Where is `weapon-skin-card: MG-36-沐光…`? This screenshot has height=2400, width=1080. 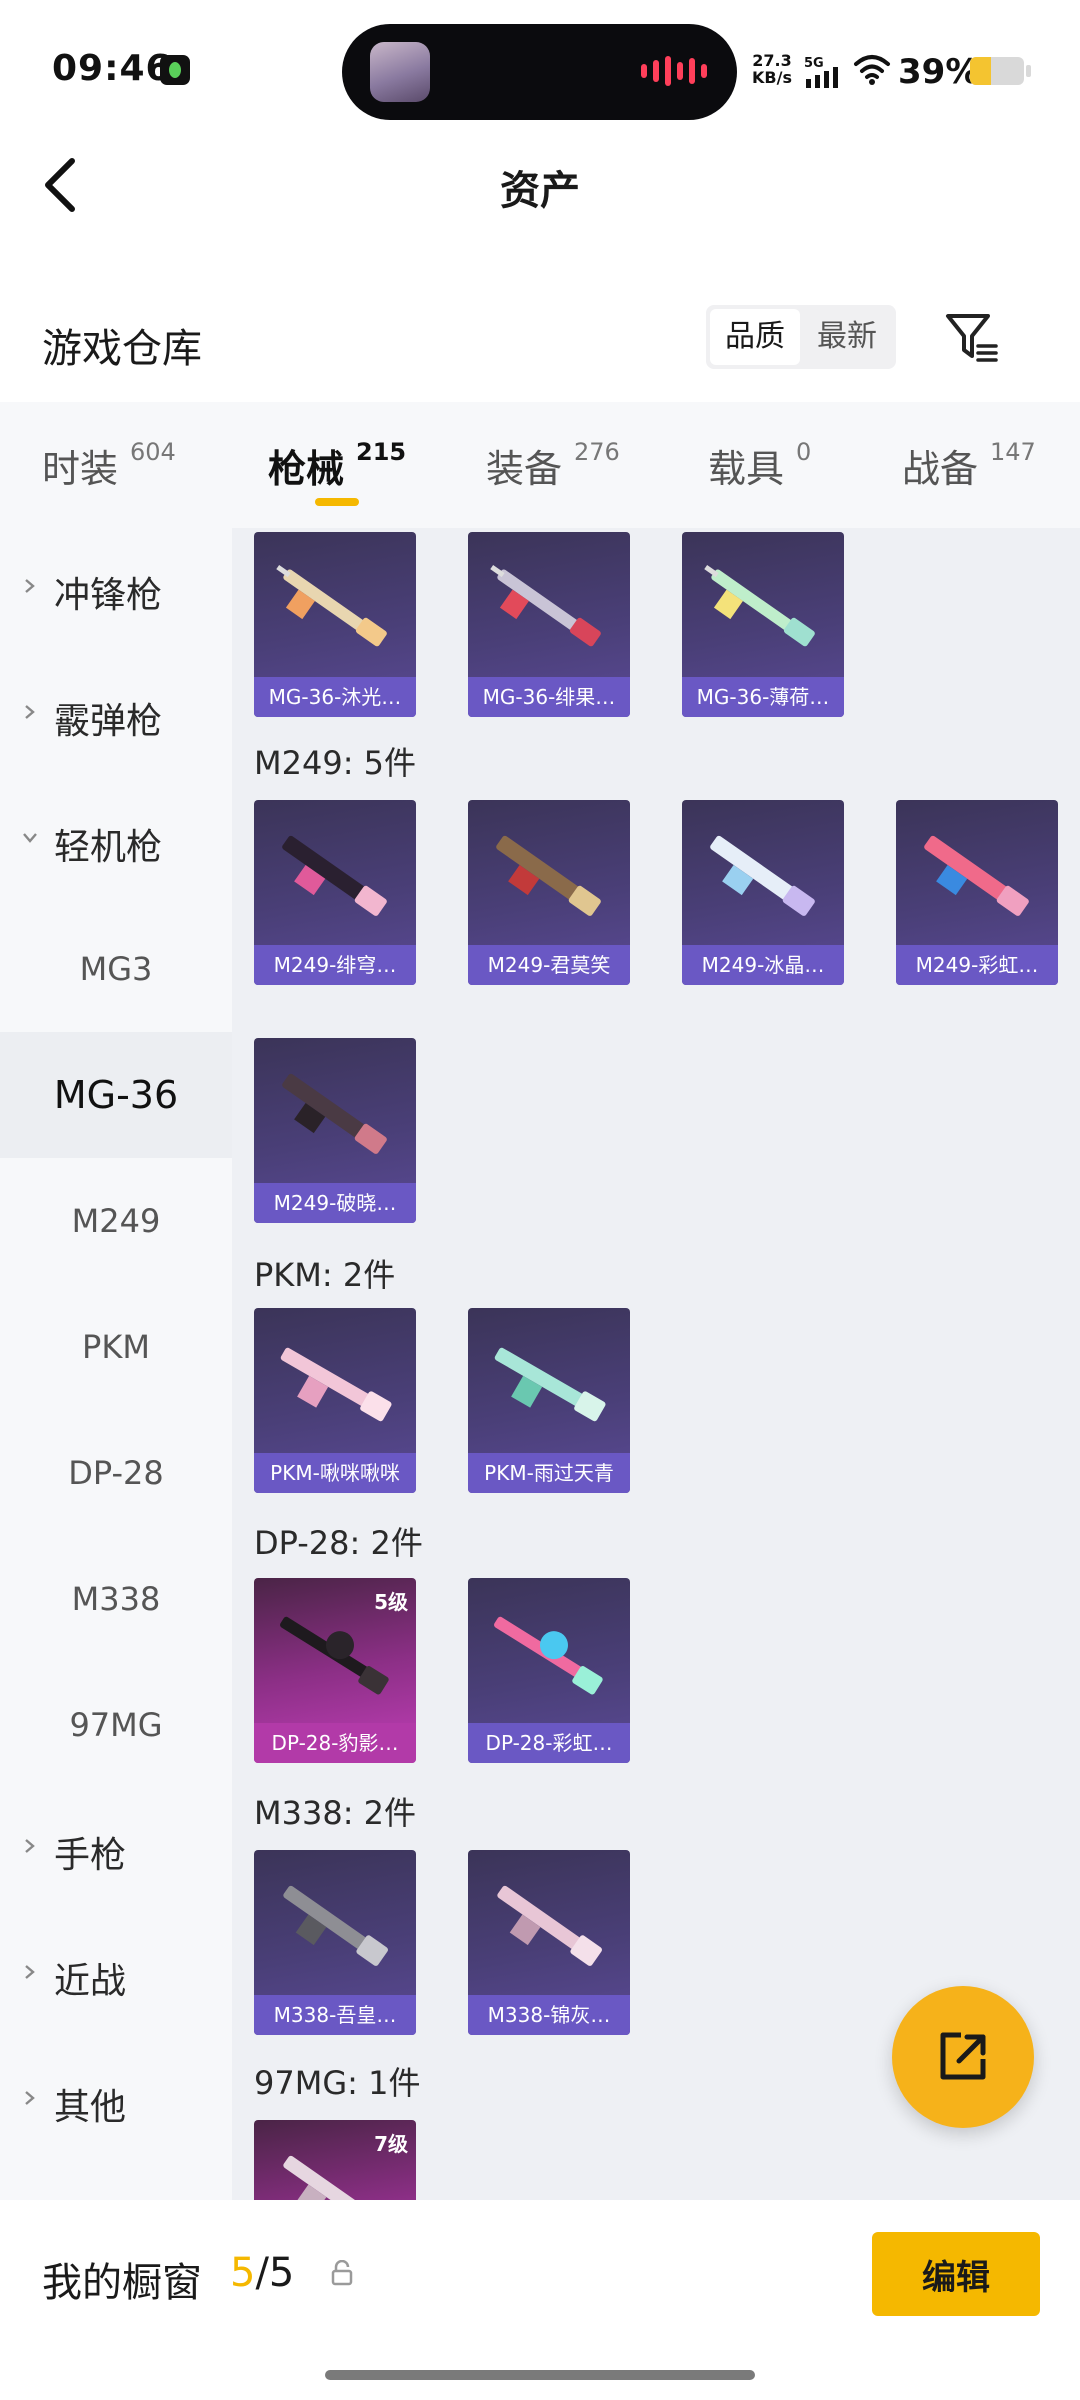
weapon-skin-card: MG-36-沐光… is located at coordinates (335, 624).